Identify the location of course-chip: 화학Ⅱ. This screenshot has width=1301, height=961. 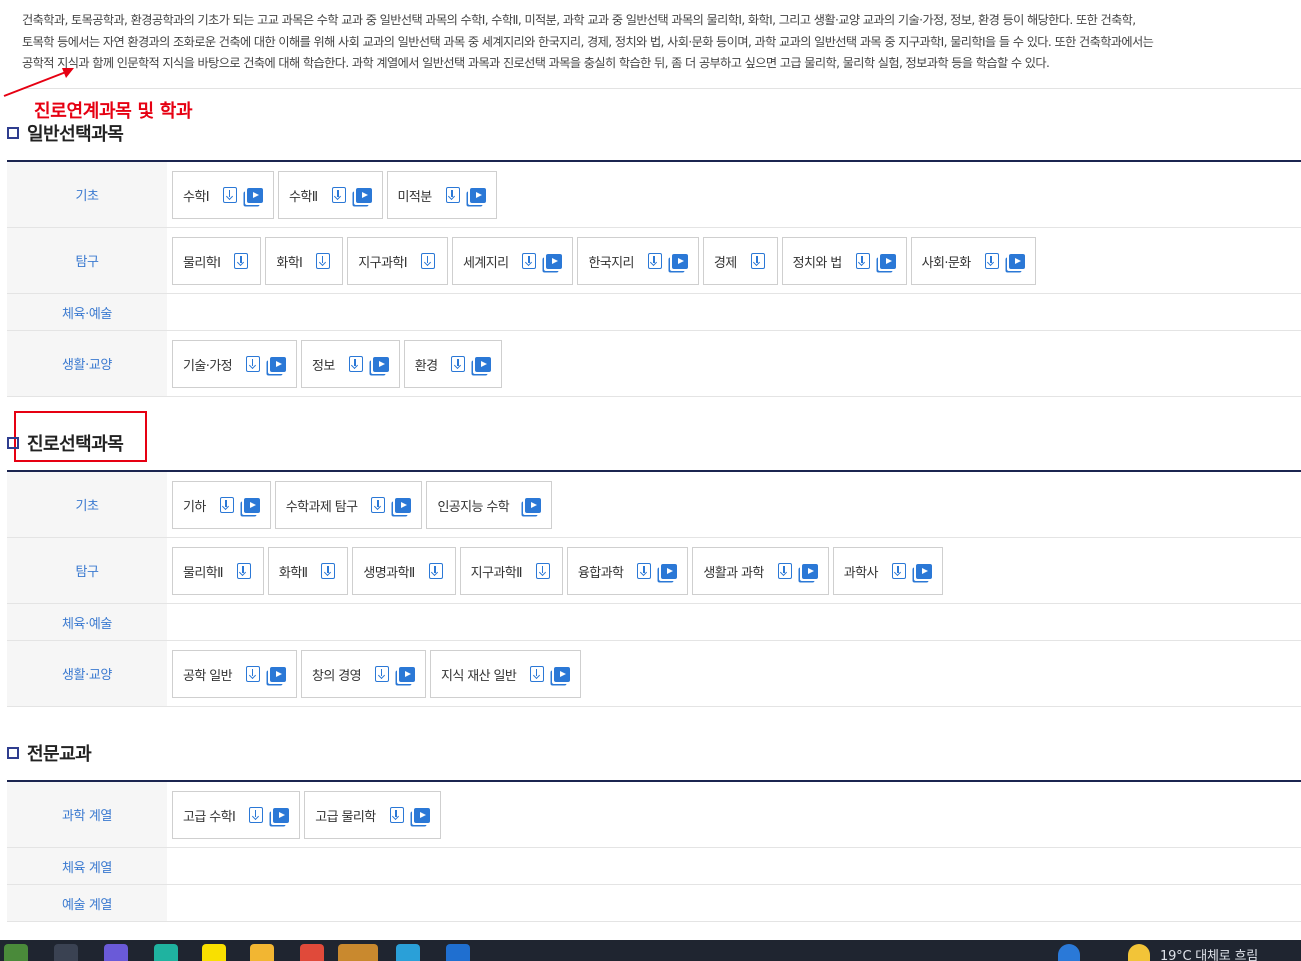
(308, 571).